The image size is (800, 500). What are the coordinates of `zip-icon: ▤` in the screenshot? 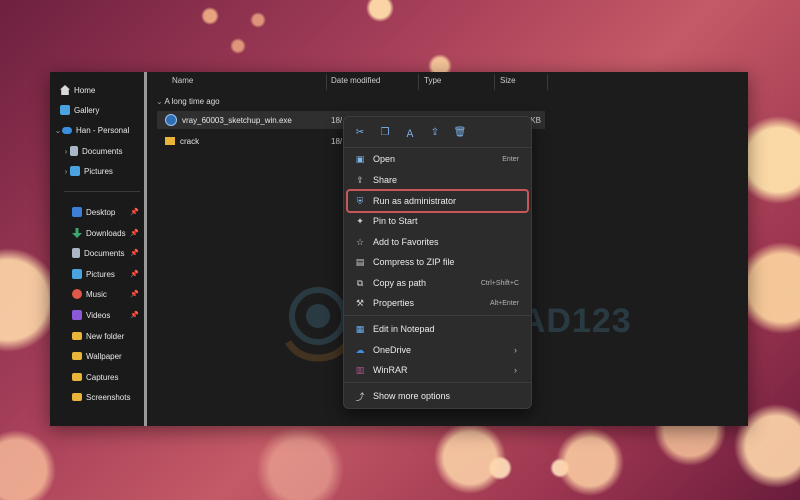 It's located at (360, 261).